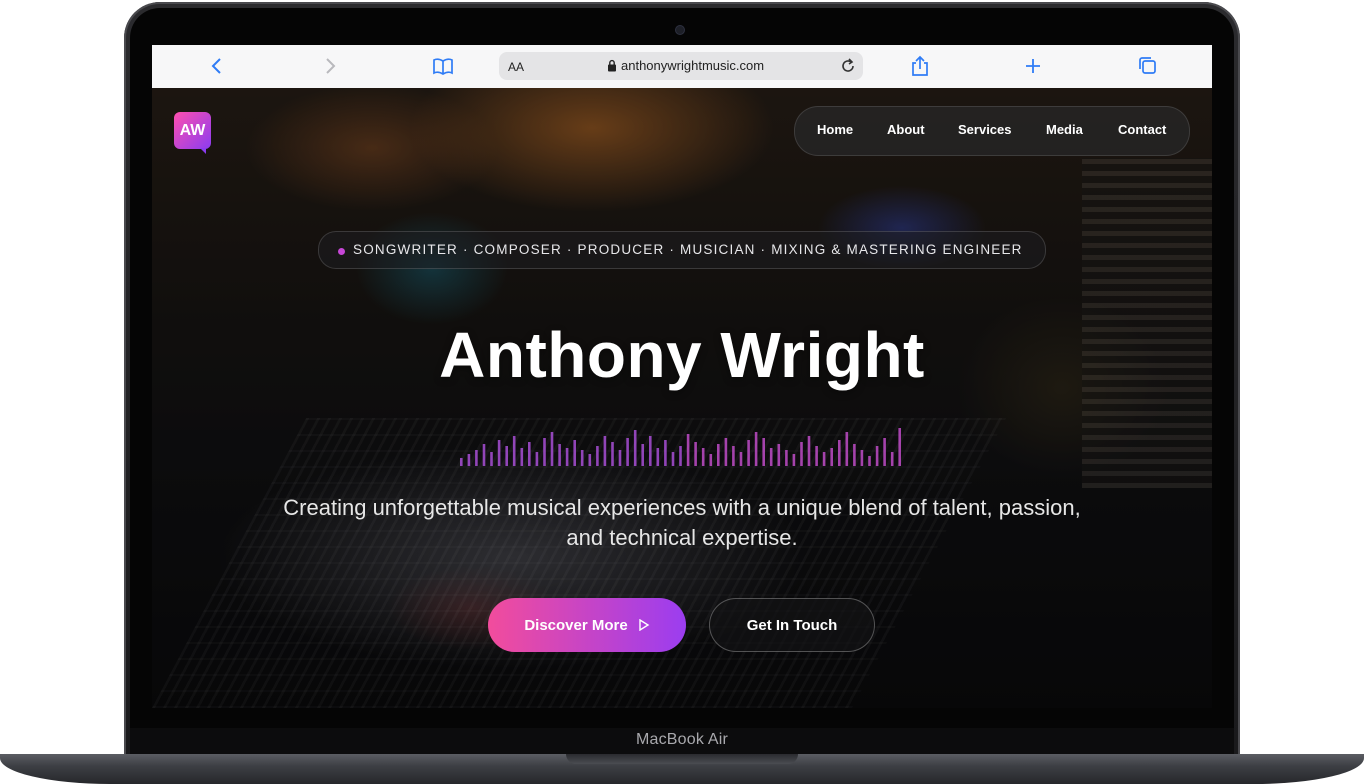  What do you see at coordinates (612, 65) in the screenshot?
I see `lock-icon` at bounding box center [612, 65].